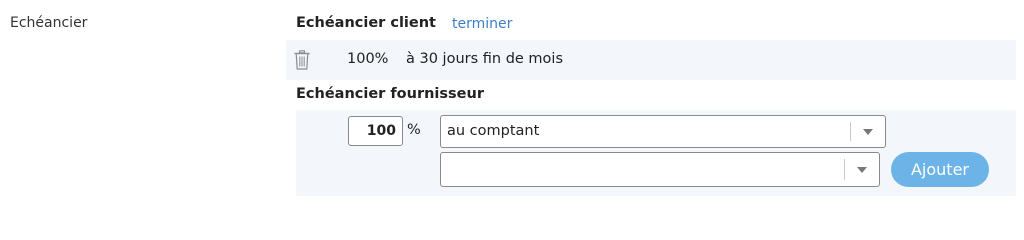  What do you see at coordinates (390, 94) in the screenshot?
I see `supplier-schedule-title: Echéancier fournisseur` at bounding box center [390, 94].